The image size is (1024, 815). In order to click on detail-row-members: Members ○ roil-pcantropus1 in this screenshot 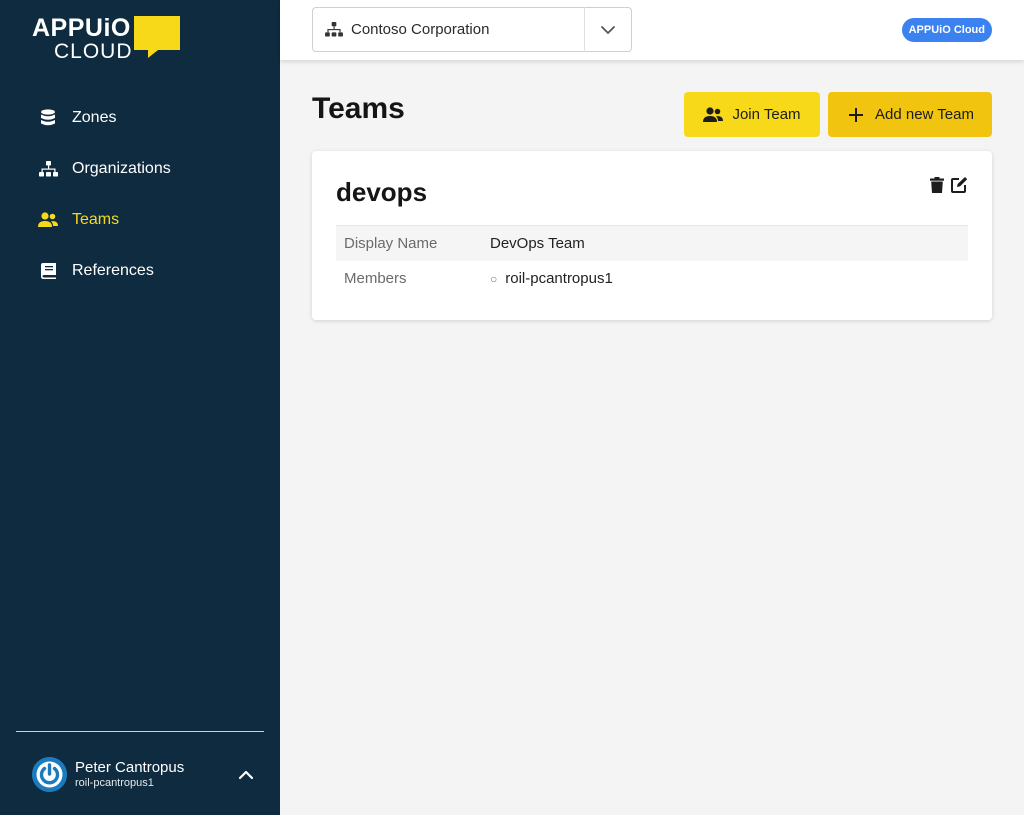, I will do `click(652, 278)`.